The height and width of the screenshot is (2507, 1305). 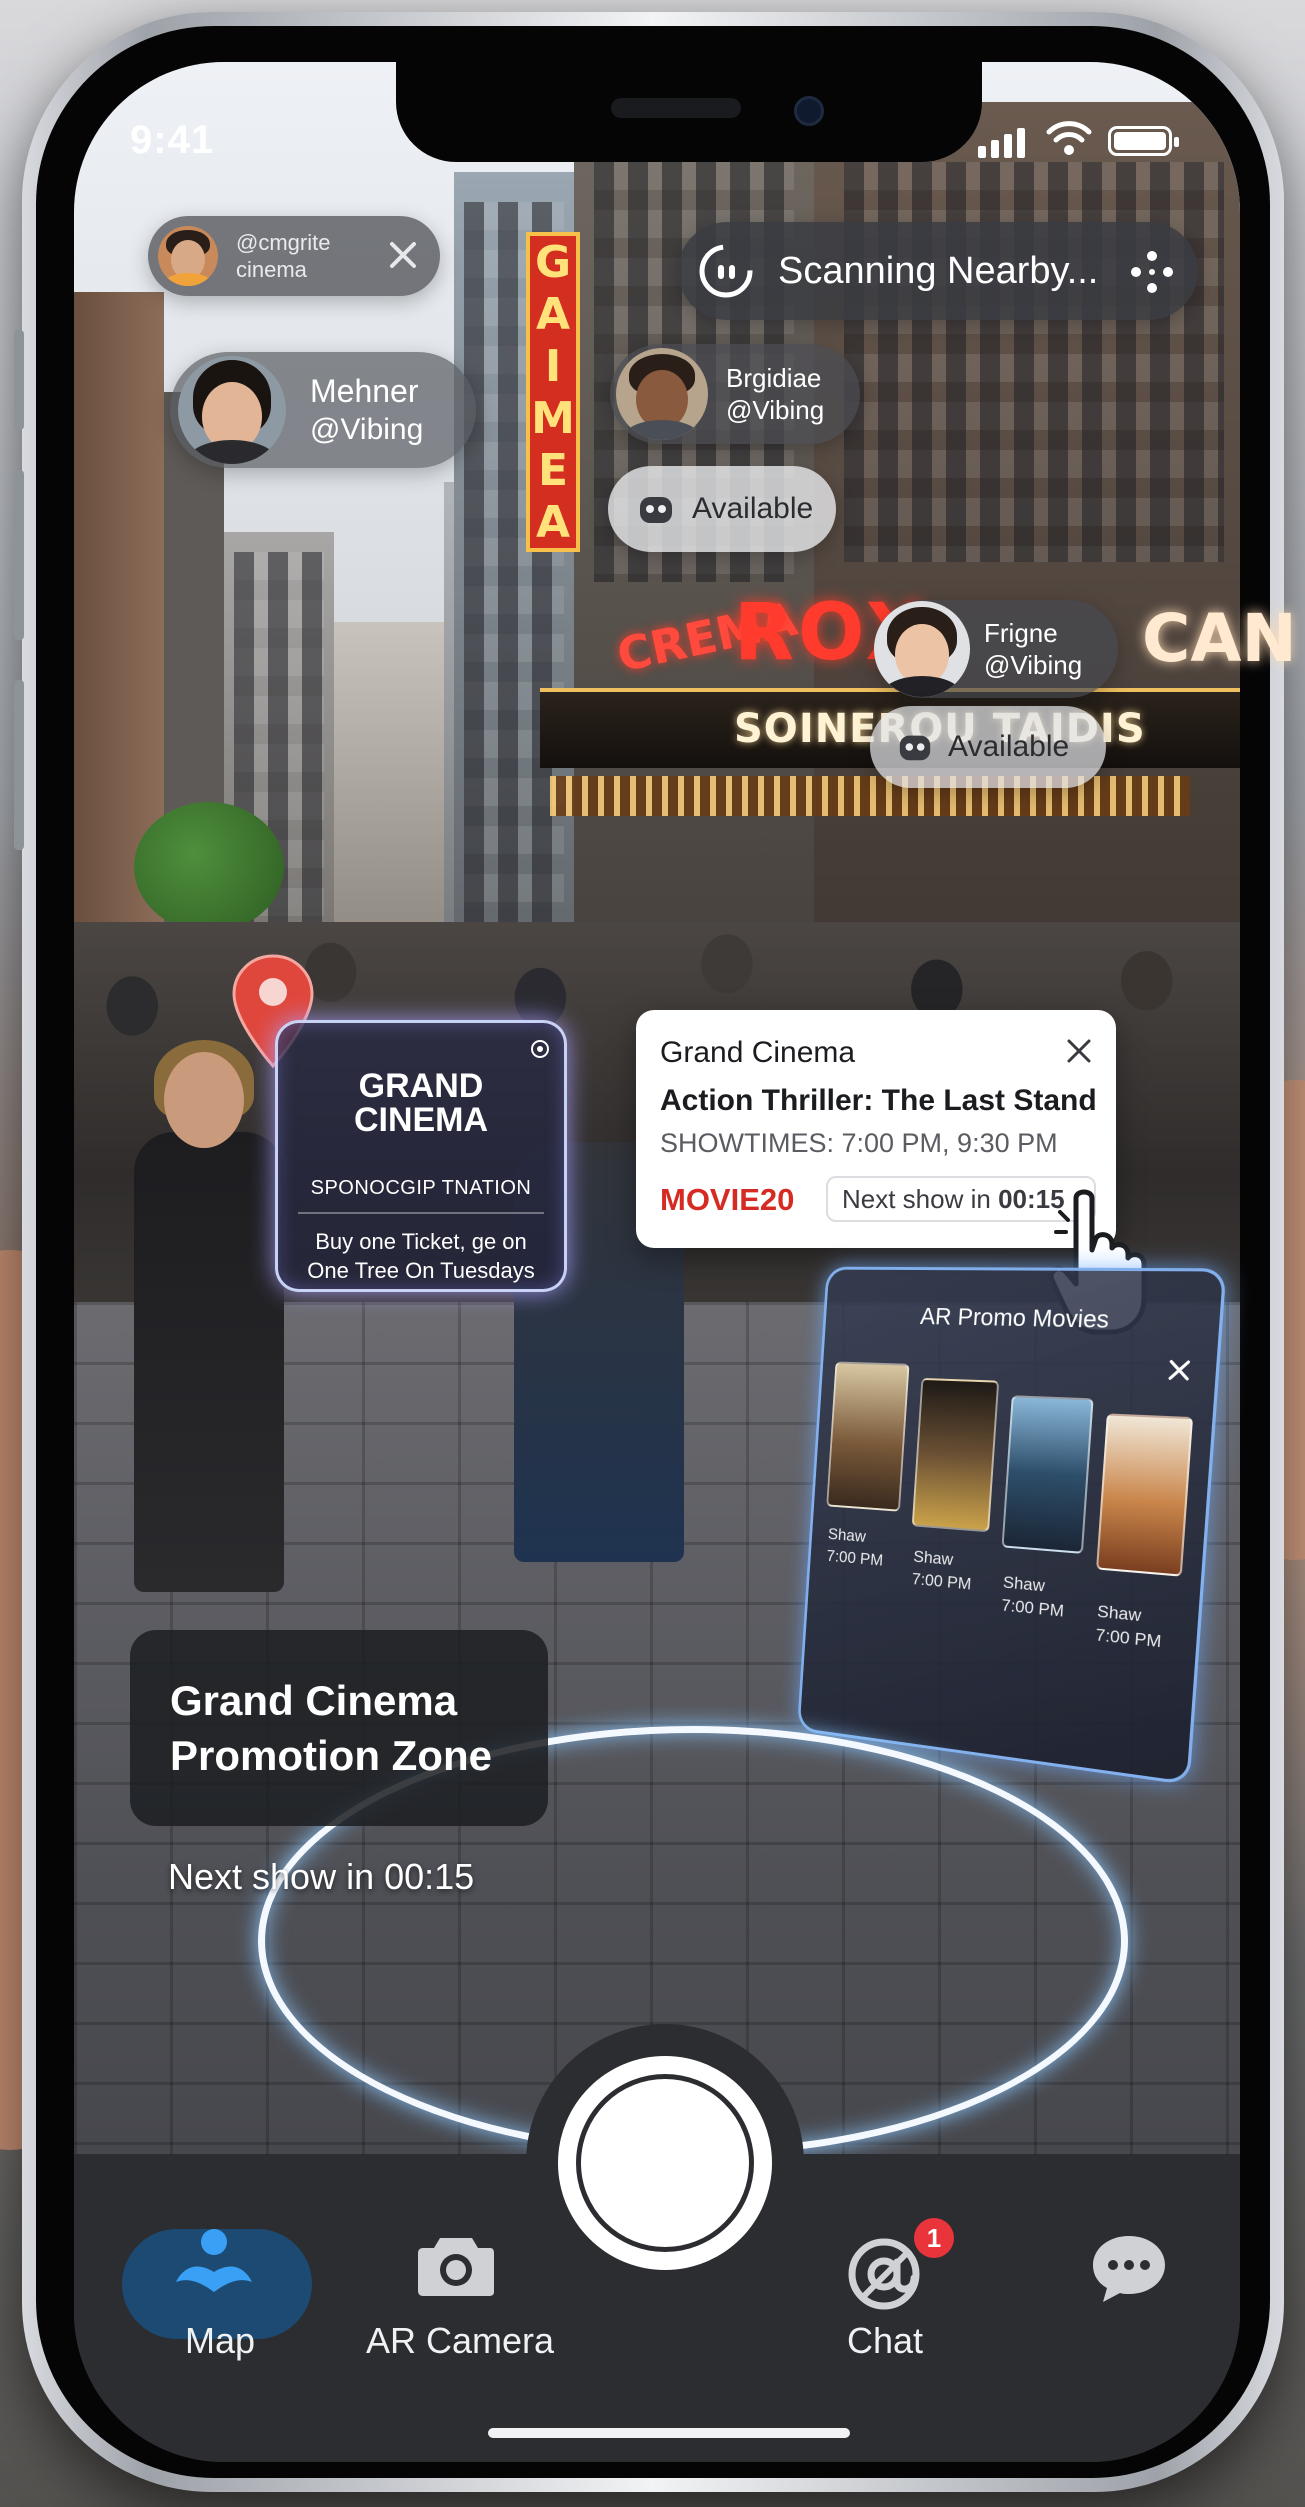 What do you see at coordinates (689, 112) in the screenshot?
I see `notch` at bounding box center [689, 112].